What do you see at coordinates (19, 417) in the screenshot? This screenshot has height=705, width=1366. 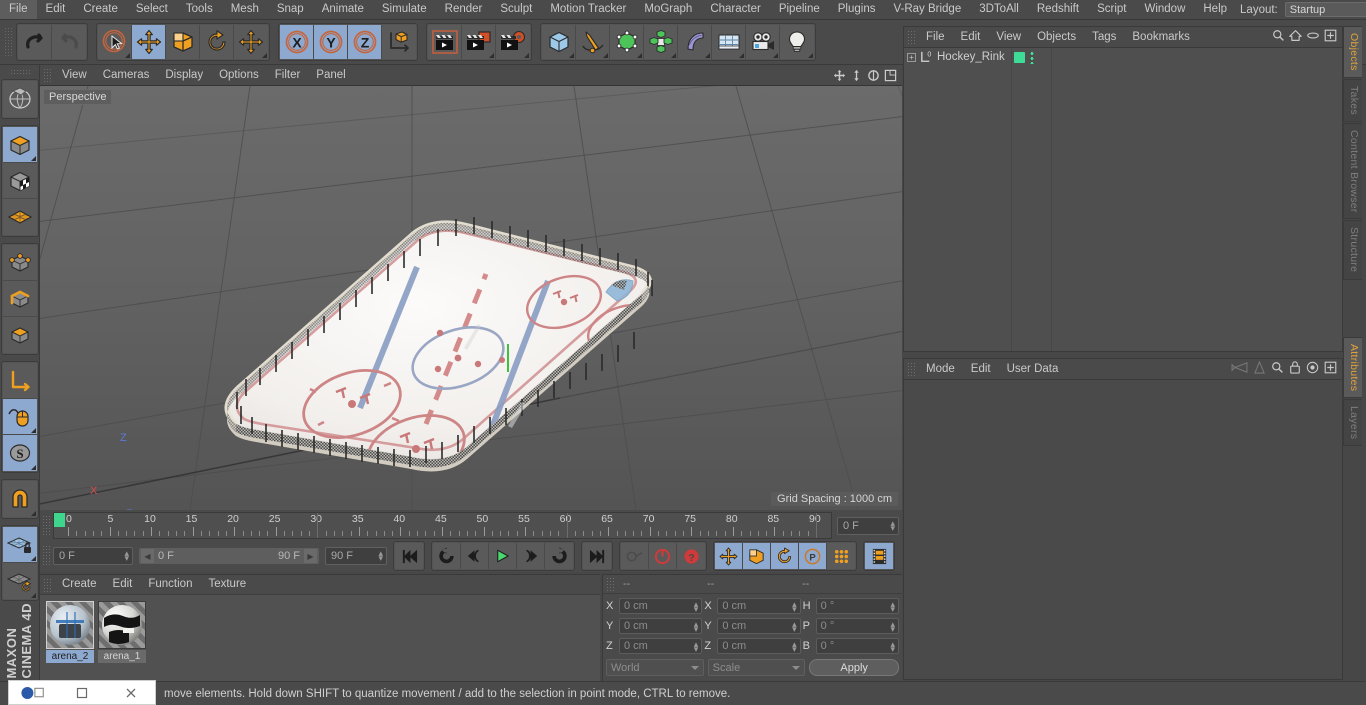 I see `viewport-solo-button` at bounding box center [19, 417].